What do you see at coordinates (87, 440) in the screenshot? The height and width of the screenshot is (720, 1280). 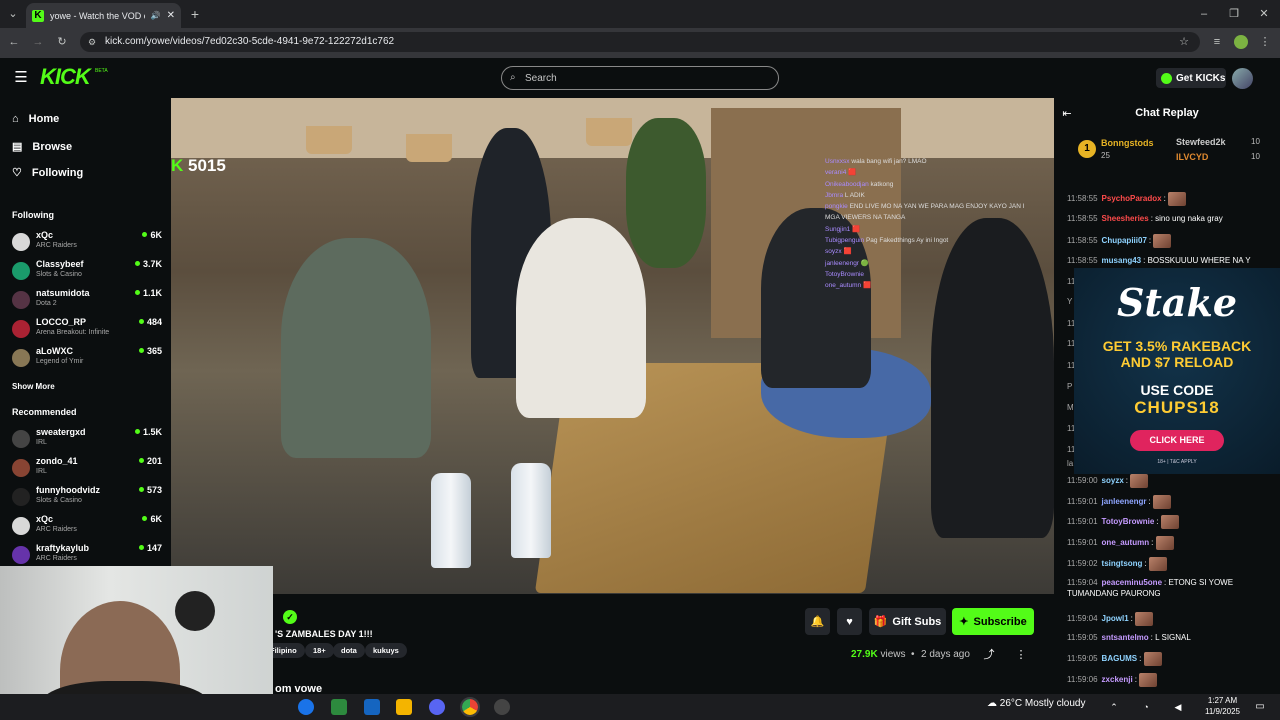 I see `channel-row: sweatergxd IRL 1.5K` at bounding box center [87, 440].